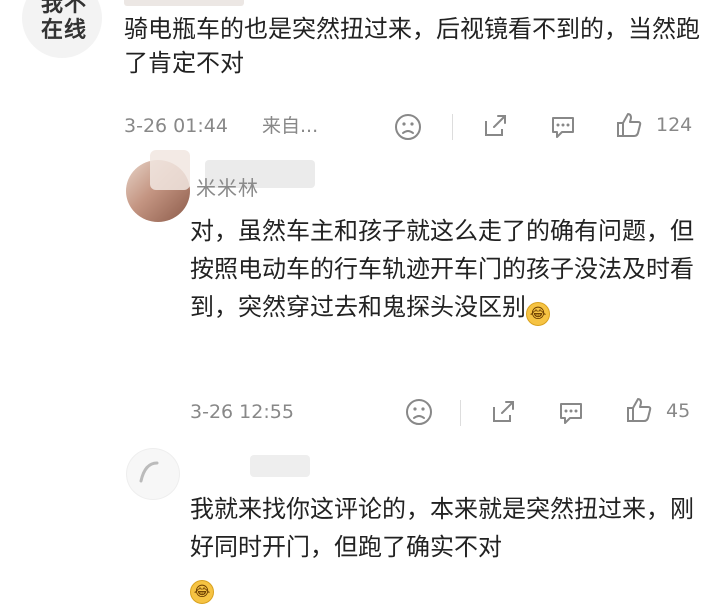 The height and width of the screenshot is (605, 720). Describe the element at coordinates (242, 412) in the screenshot. I see `reply-time: 3-26 12:55` at that location.